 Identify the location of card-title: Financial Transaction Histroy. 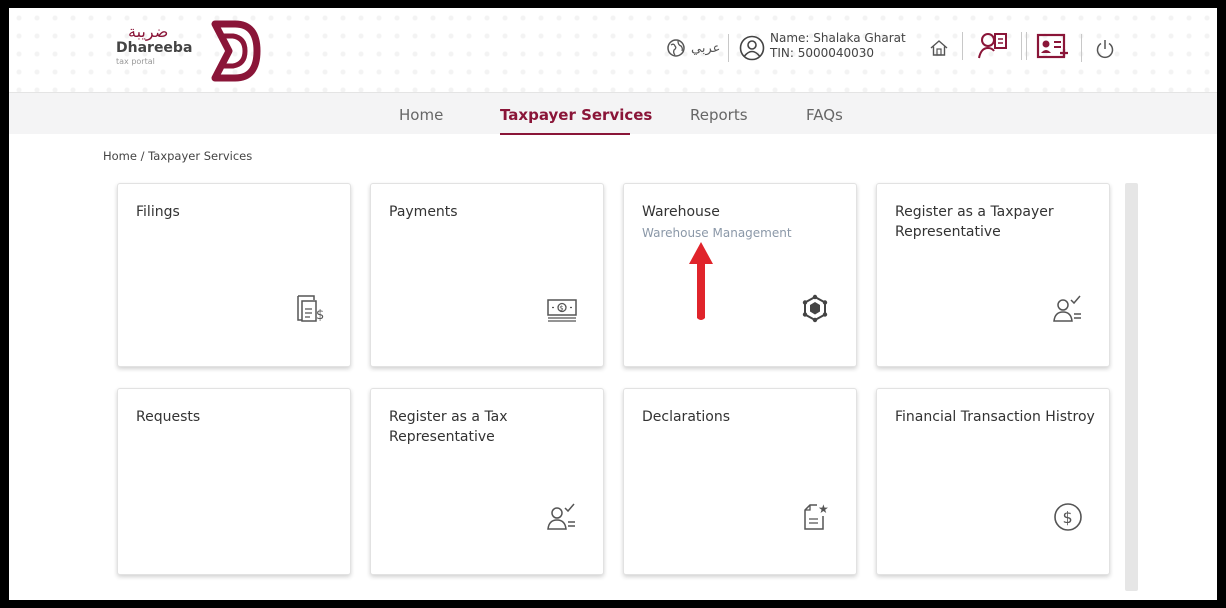
(995, 417).